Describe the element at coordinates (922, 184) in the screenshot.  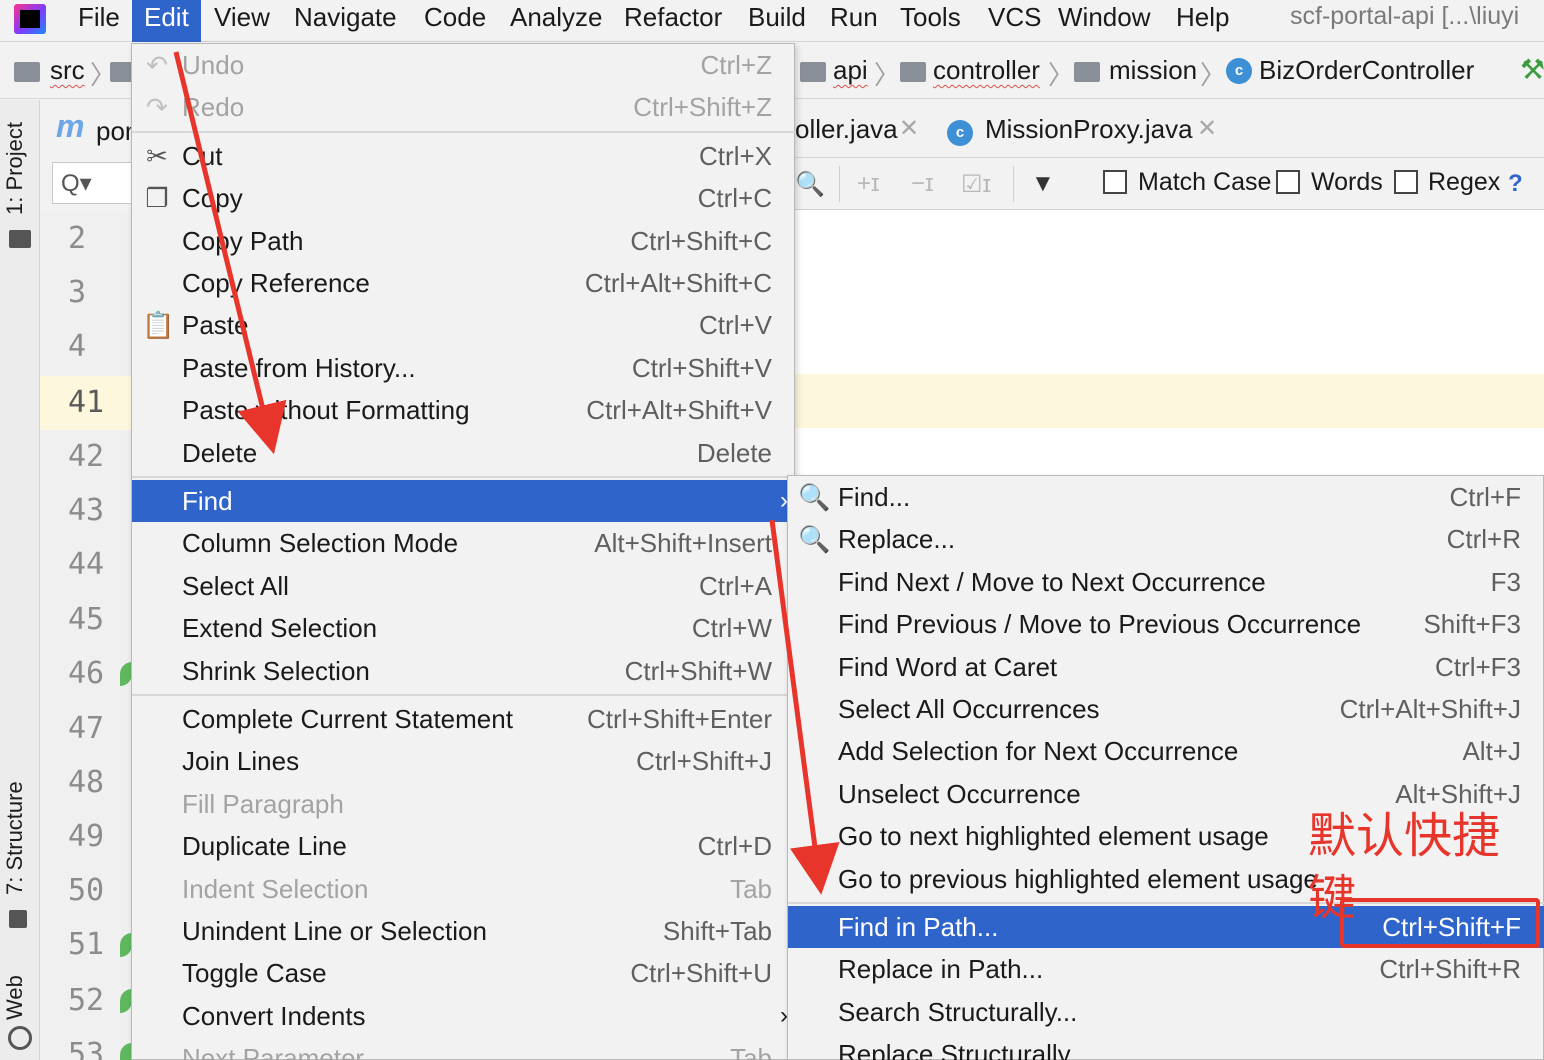
I see `remove-occurrence-icon: −ɪ` at that location.